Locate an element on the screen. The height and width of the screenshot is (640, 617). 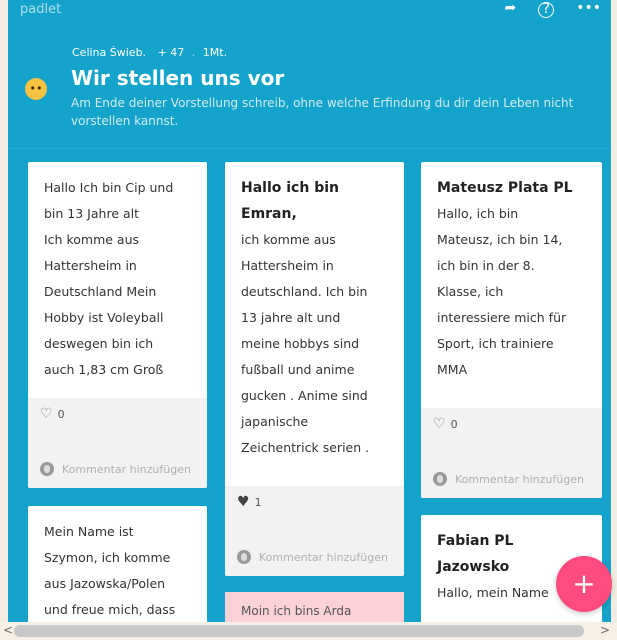
board-meta: Celina Świeb. + 47 . 1Mt. is located at coordinates (149, 52).